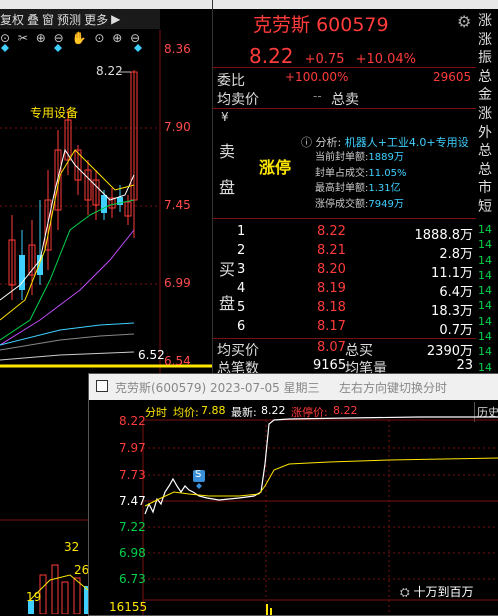 This screenshot has height=616, width=498. What do you see at coordinates (282, 25) in the screenshot?
I see `stock-name: 克劳斯` at bounding box center [282, 25].